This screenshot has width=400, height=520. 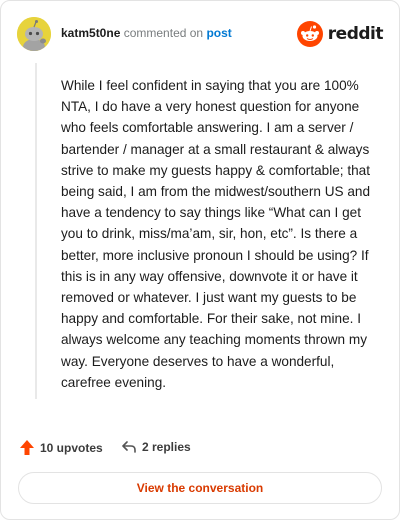 What do you see at coordinates (90, 33) in the screenshot?
I see `username: katm5t0ne` at bounding box center [90, 33].